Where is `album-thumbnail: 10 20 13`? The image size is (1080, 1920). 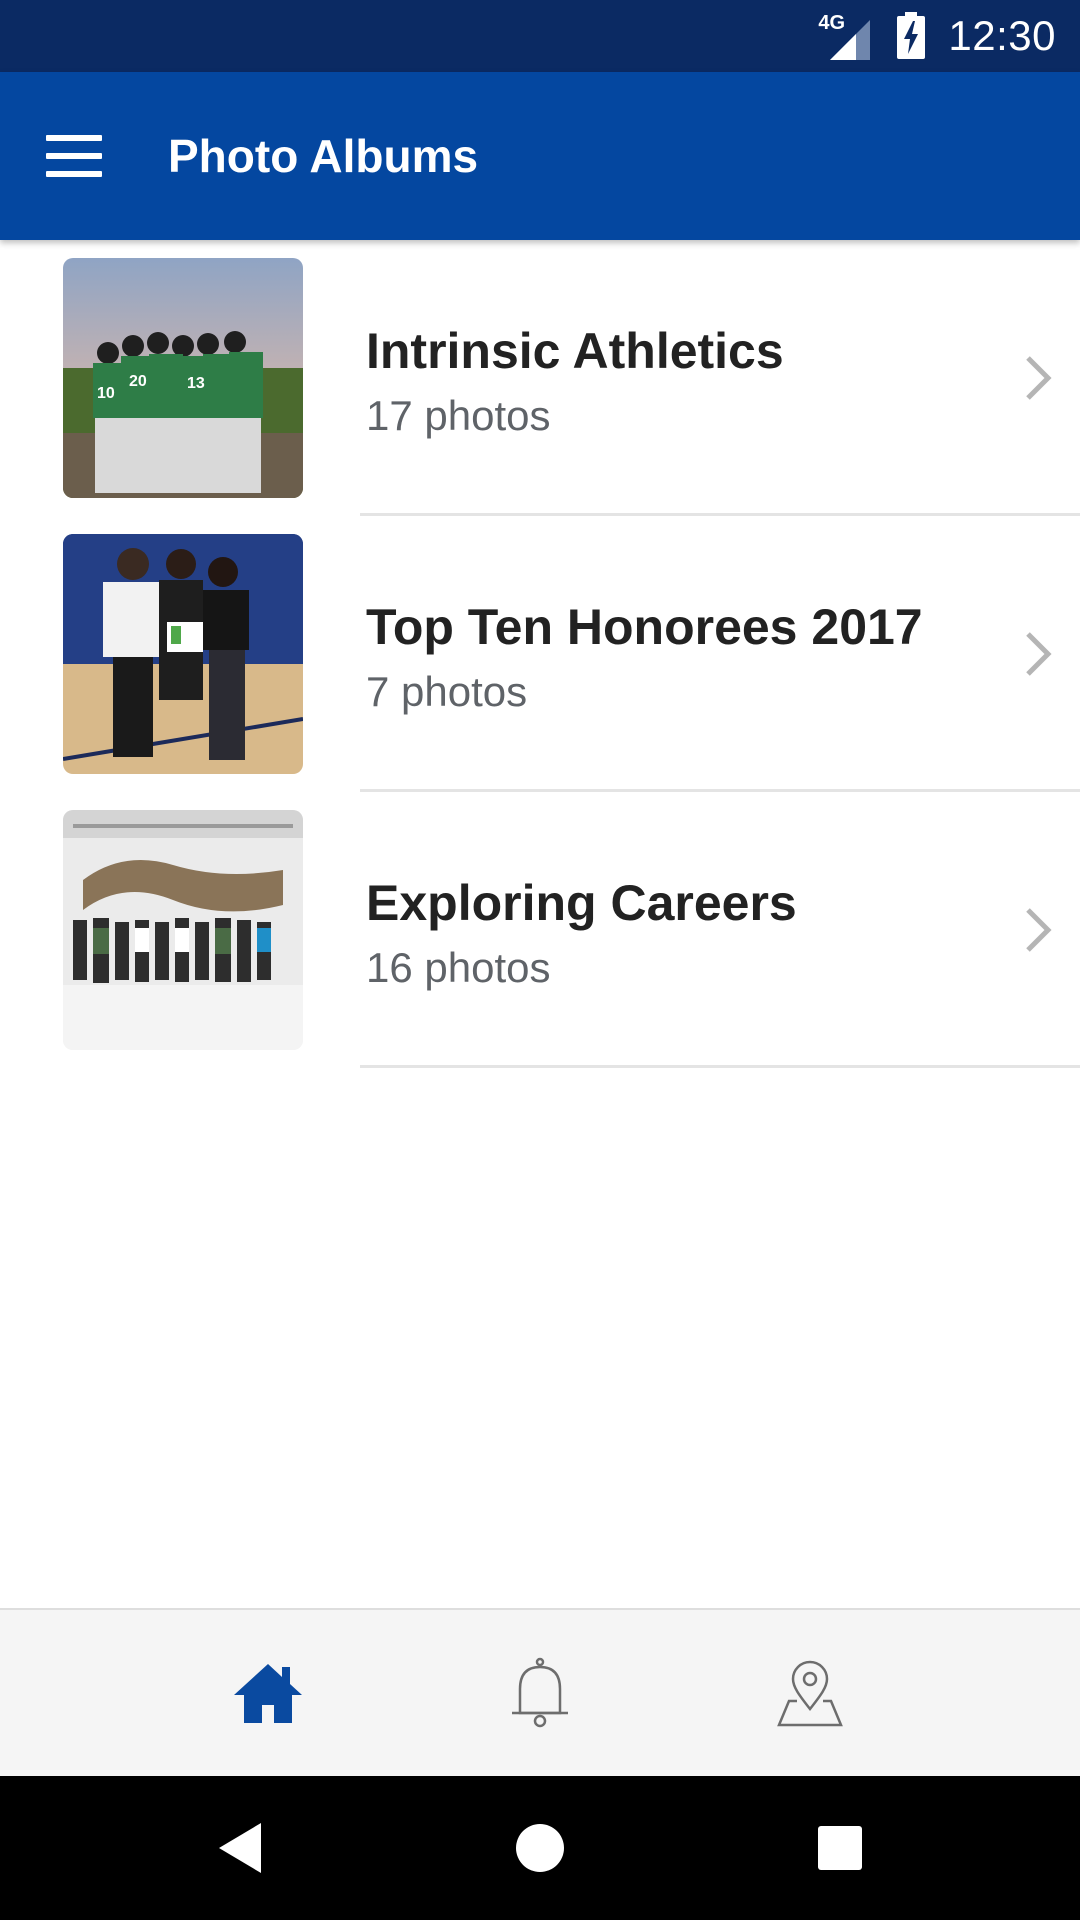 album-thumbnail: 10 20 13 is located at coordinates (183, 378).